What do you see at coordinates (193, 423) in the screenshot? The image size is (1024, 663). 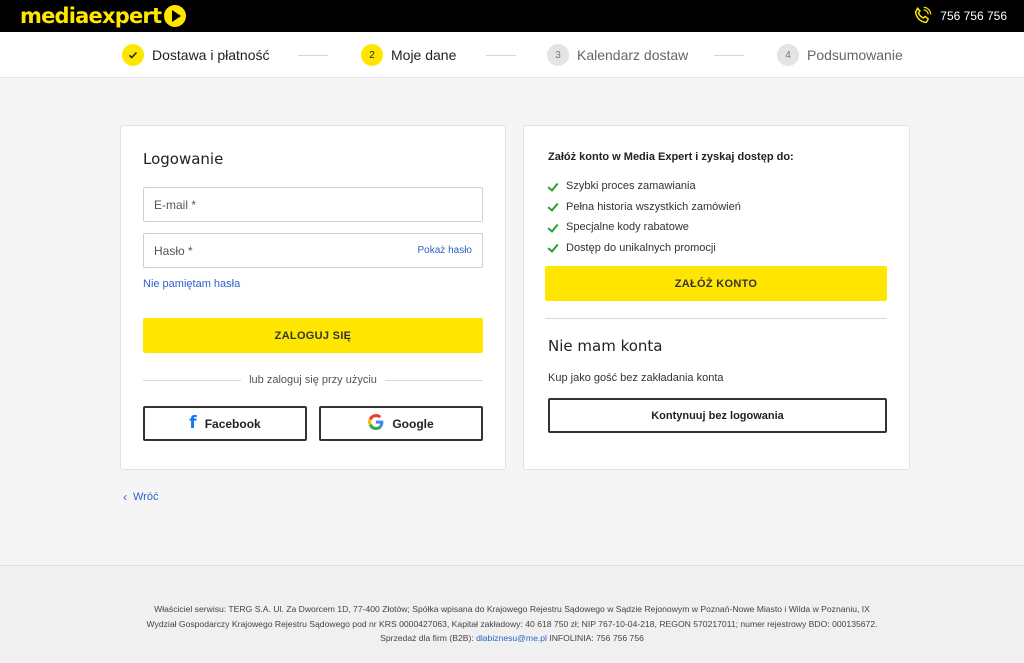 I see `facebook-icon: f` at bounding box center [193, 423].